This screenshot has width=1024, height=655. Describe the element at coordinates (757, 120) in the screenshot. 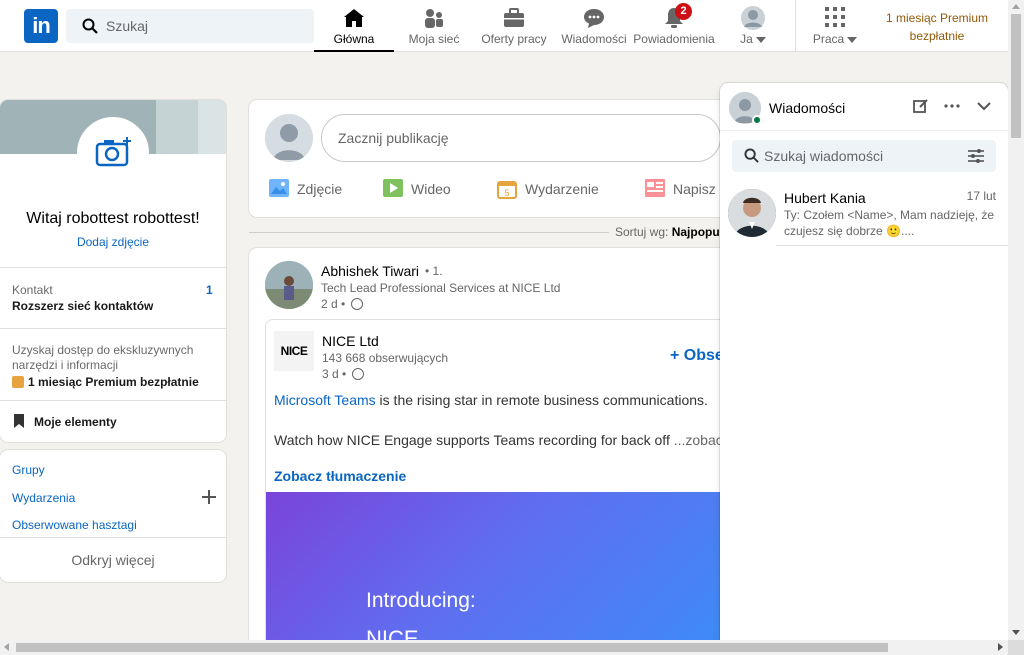

I see `online-status-icon` at that location.